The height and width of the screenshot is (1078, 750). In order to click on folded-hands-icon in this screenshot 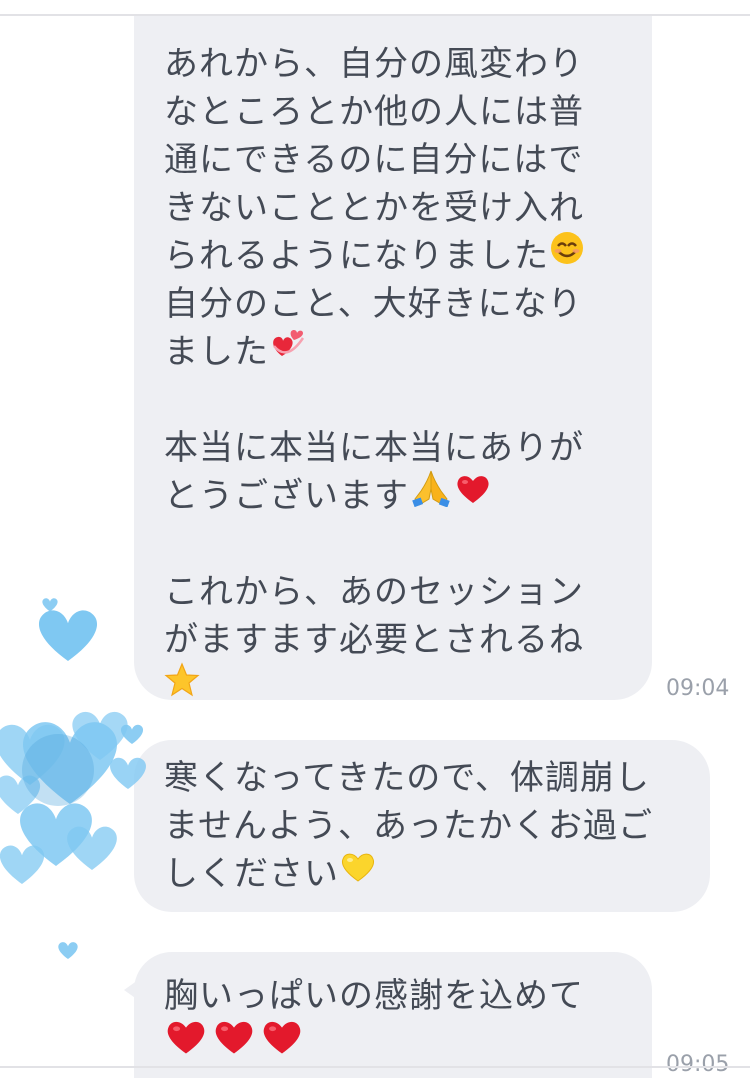, I will do `click(431, 494)`.